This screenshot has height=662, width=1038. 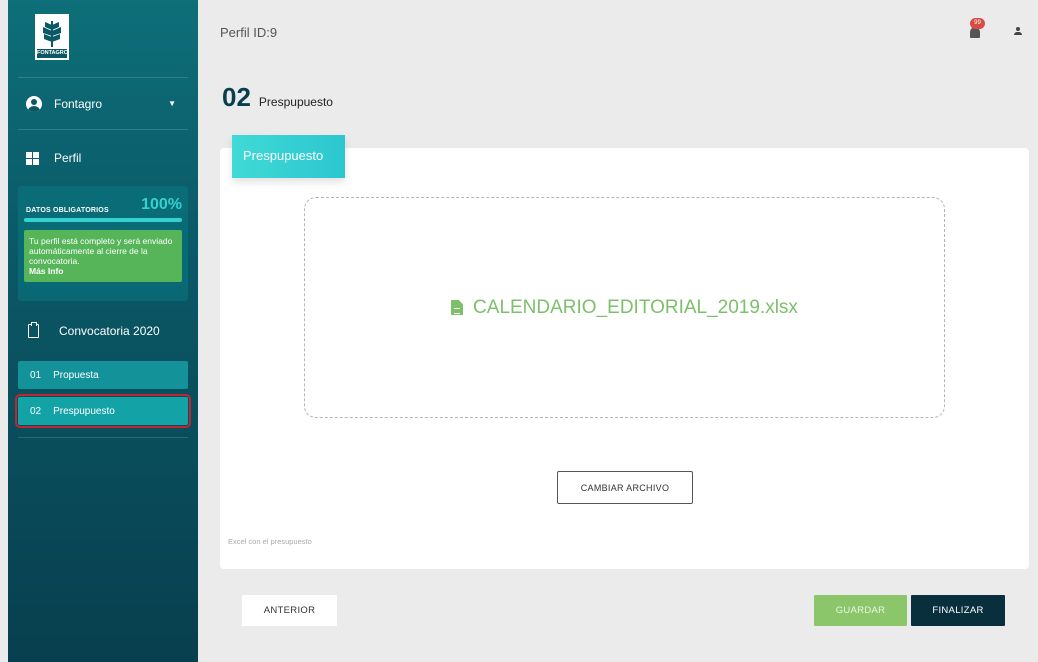 I want to click on sidebar-item-perfil: Perfil, so click(x=103, y=158).